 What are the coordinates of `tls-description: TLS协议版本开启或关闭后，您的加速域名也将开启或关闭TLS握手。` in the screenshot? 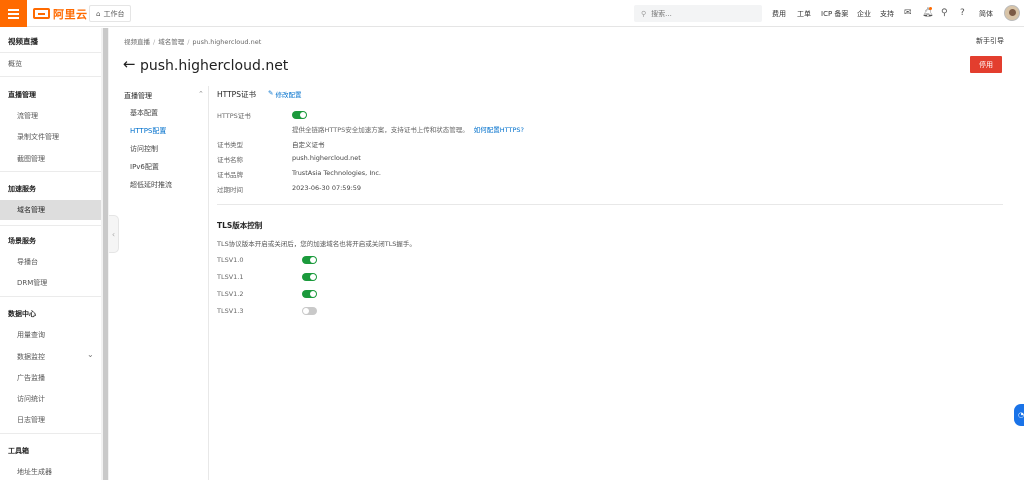 It's located at (316, 244).